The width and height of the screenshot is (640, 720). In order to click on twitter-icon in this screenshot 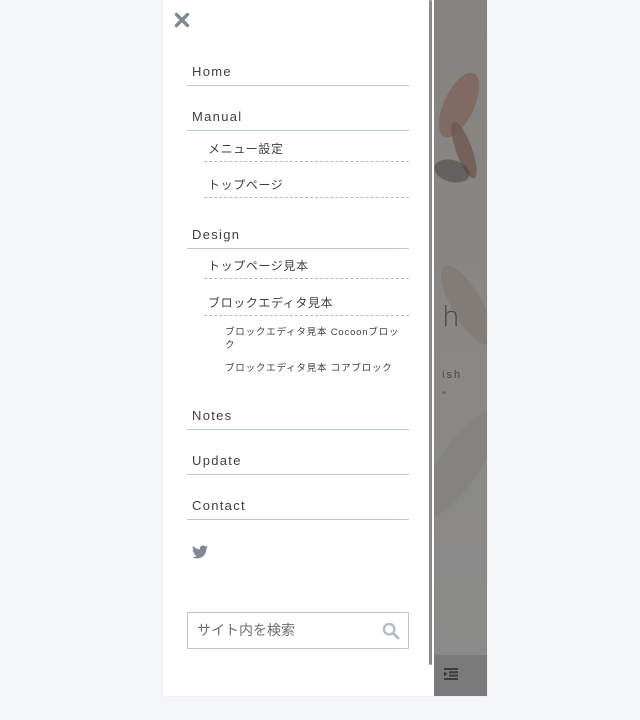, I will do `click(200, 552)`.